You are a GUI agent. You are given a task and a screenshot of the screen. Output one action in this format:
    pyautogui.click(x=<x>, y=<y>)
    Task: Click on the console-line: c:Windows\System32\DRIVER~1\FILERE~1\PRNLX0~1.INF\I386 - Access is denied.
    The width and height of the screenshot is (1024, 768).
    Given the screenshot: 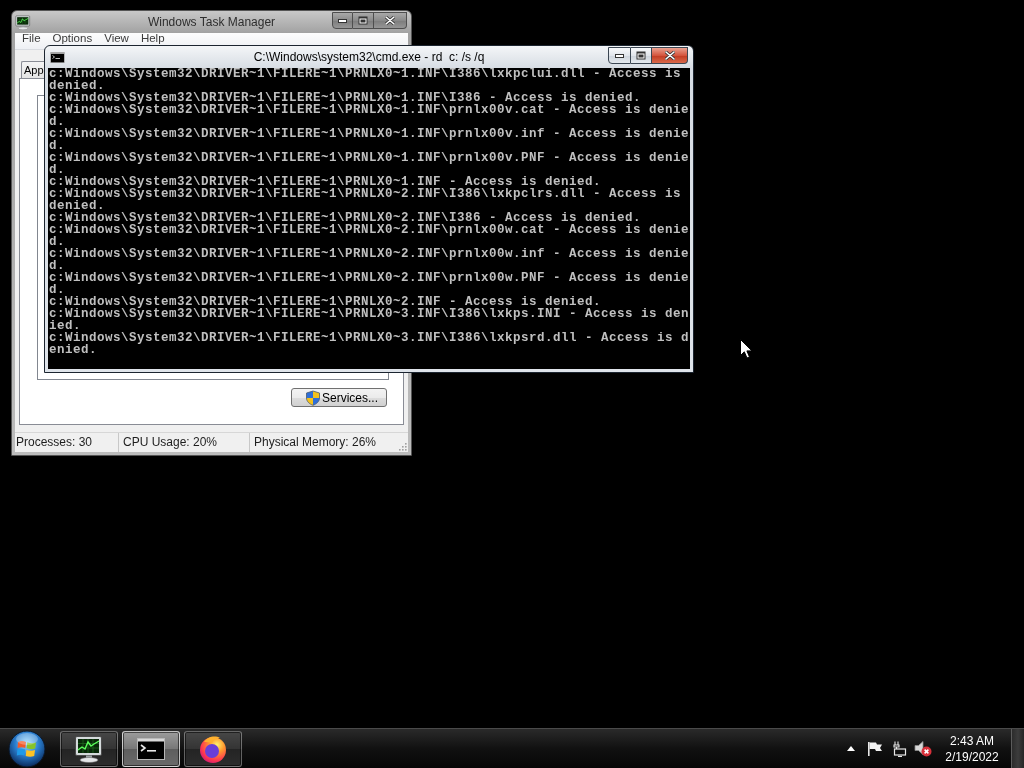 What is the action you would take?
    pyautogui.click(x=346, y=98)
    